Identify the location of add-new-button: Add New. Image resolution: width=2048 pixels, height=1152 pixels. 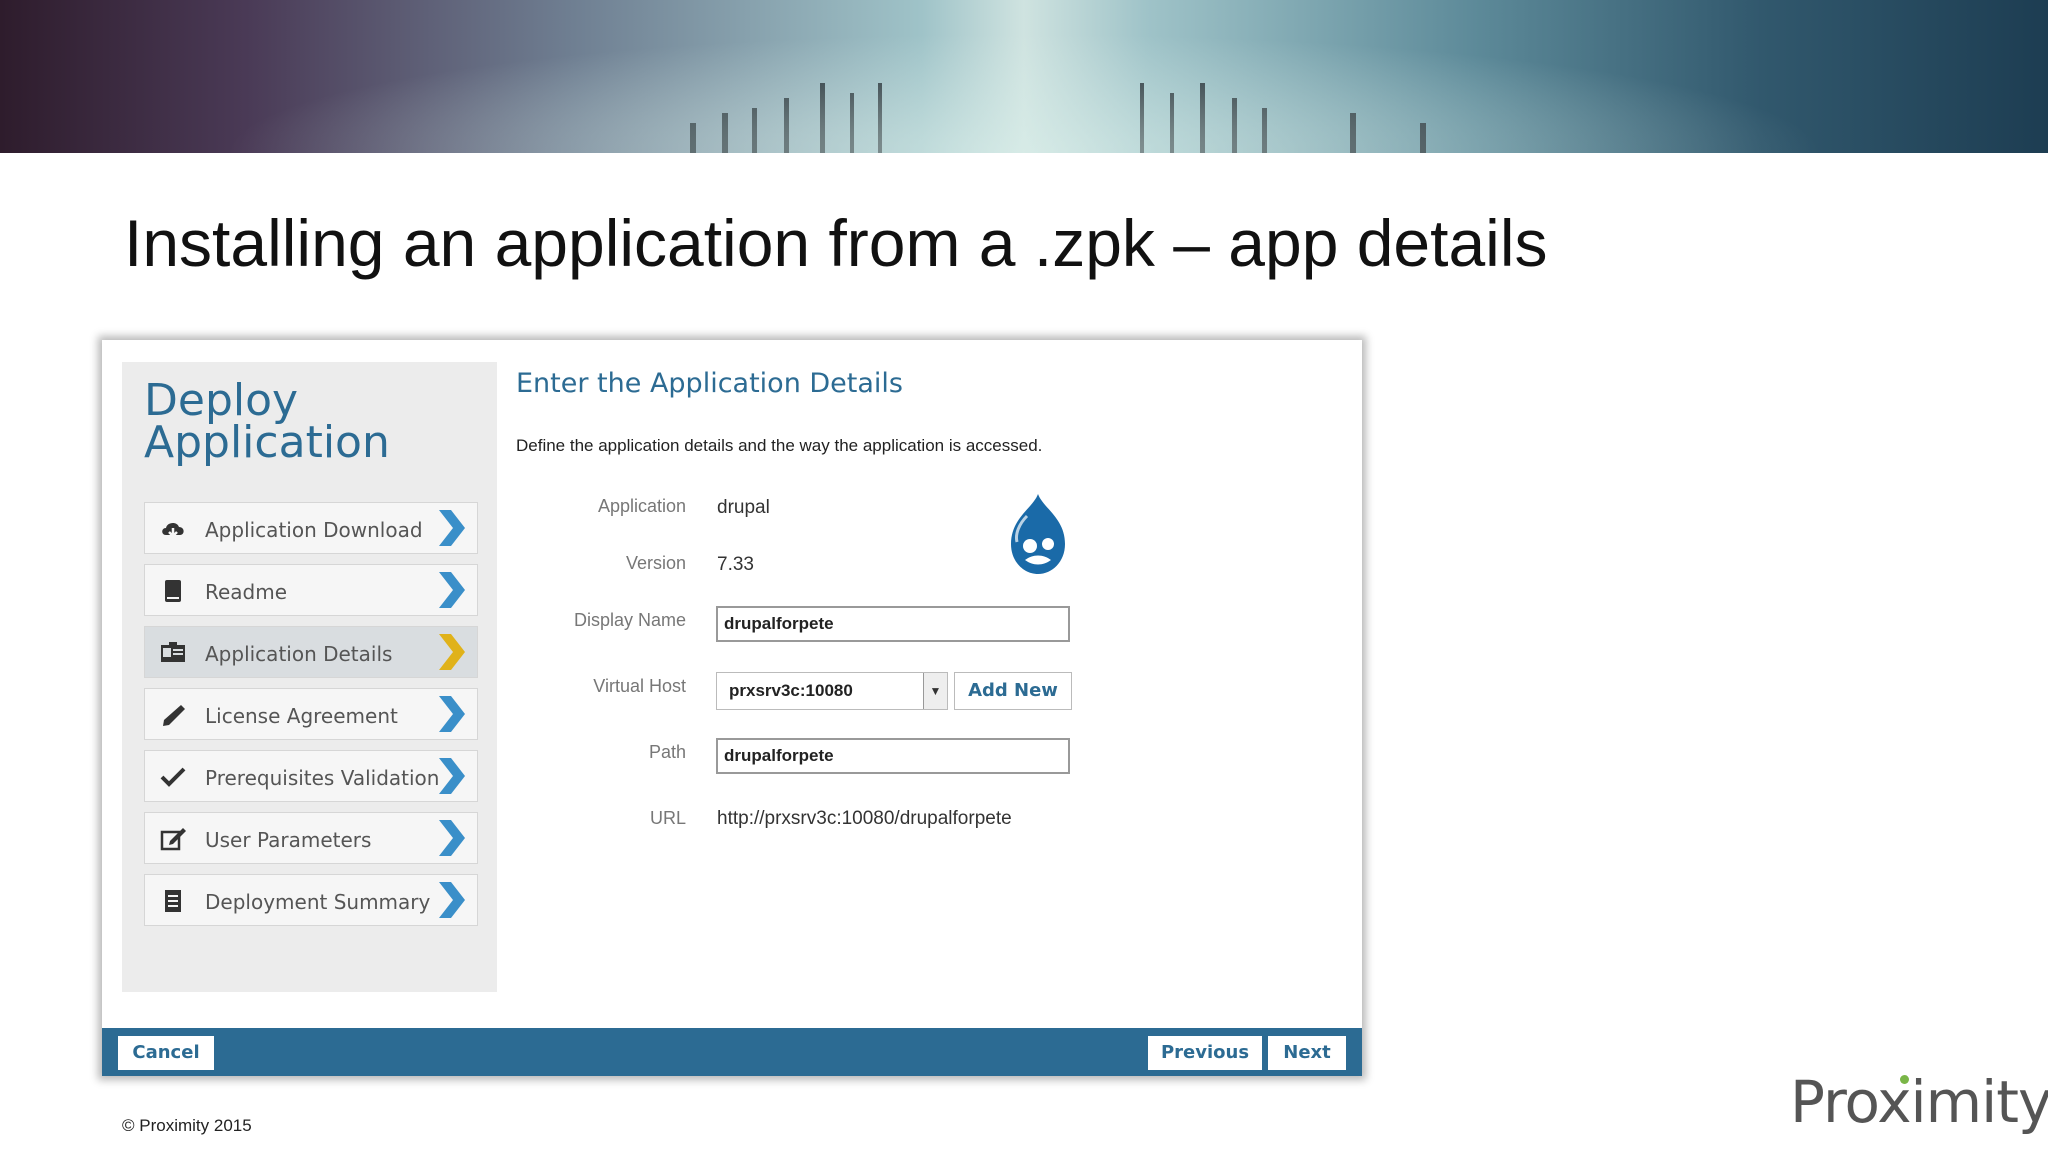
(1013, 691).